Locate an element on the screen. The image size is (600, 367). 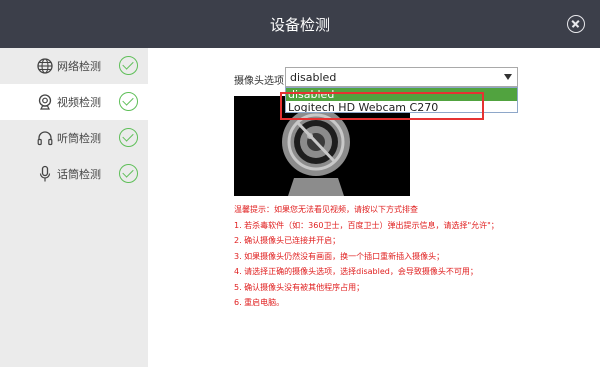
camera-select-value: disabled is located at coordinates (313, 77).